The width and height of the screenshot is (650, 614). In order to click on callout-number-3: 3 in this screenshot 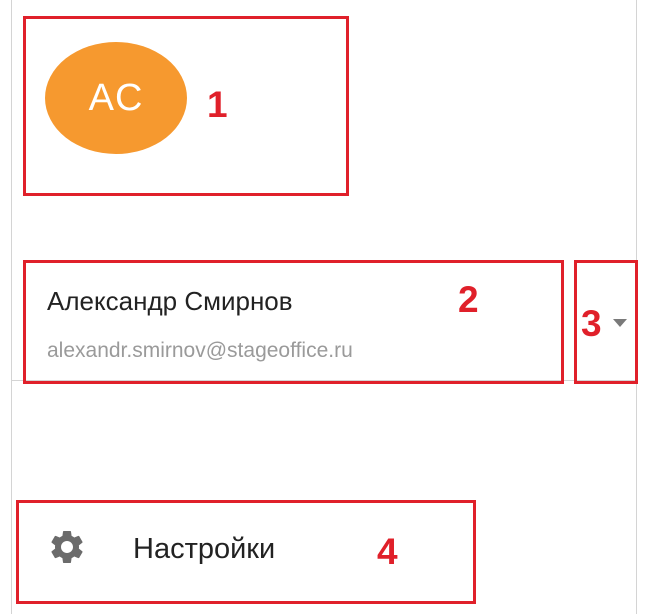, I will do `click(591, 323)`.